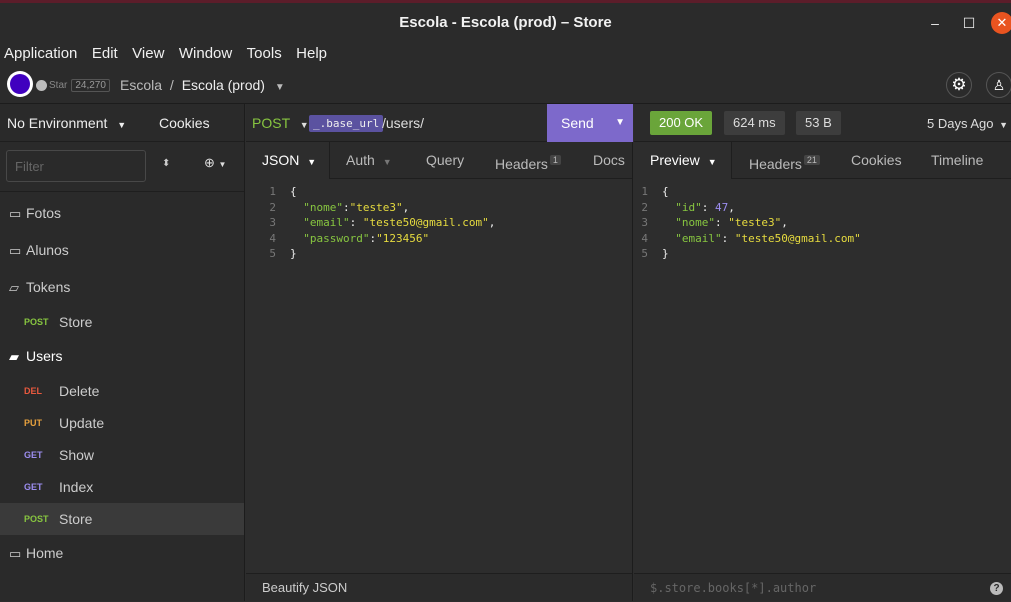 The image size is (1011, 602). Describe the element at coordinates (122, 391) in the screenshot. I see `request-users-delete: DEL Delete` at that location.